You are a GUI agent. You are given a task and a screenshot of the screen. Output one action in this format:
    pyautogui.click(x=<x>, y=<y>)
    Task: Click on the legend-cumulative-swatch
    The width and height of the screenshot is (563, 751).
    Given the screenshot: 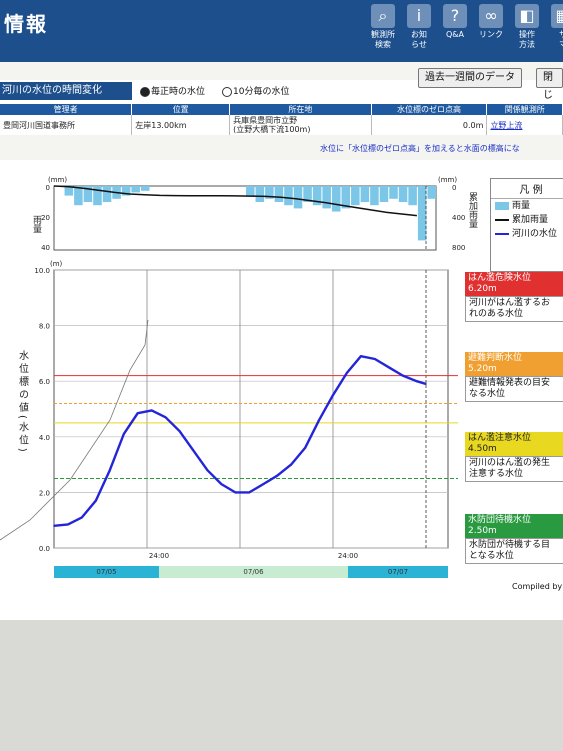 What is the action you would take?
    pyautogui.click(x=502, y=219)
    